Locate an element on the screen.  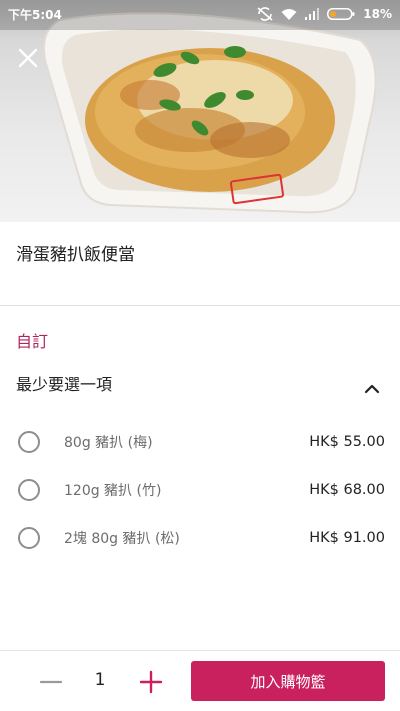
battery-percent: 18% is located at coordinates (377, 14).